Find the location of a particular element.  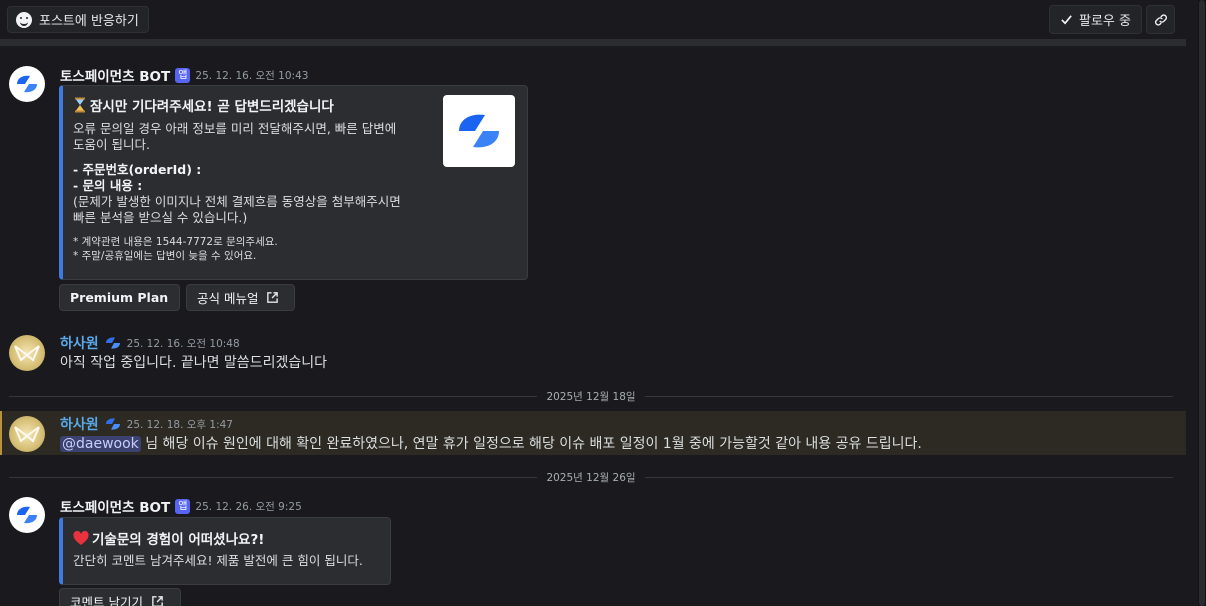

header-divider is located at coordinates (593, 42).